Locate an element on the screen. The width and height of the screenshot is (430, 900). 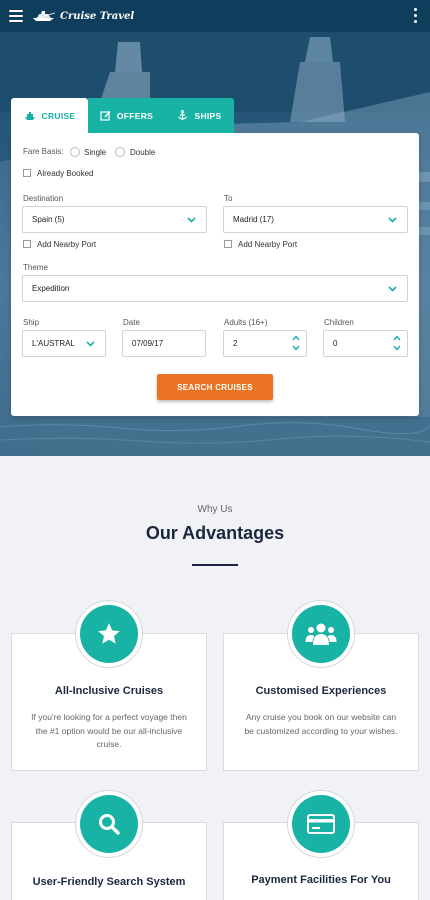
date-input: 07/09/17 is located at coordinates (164, 343).